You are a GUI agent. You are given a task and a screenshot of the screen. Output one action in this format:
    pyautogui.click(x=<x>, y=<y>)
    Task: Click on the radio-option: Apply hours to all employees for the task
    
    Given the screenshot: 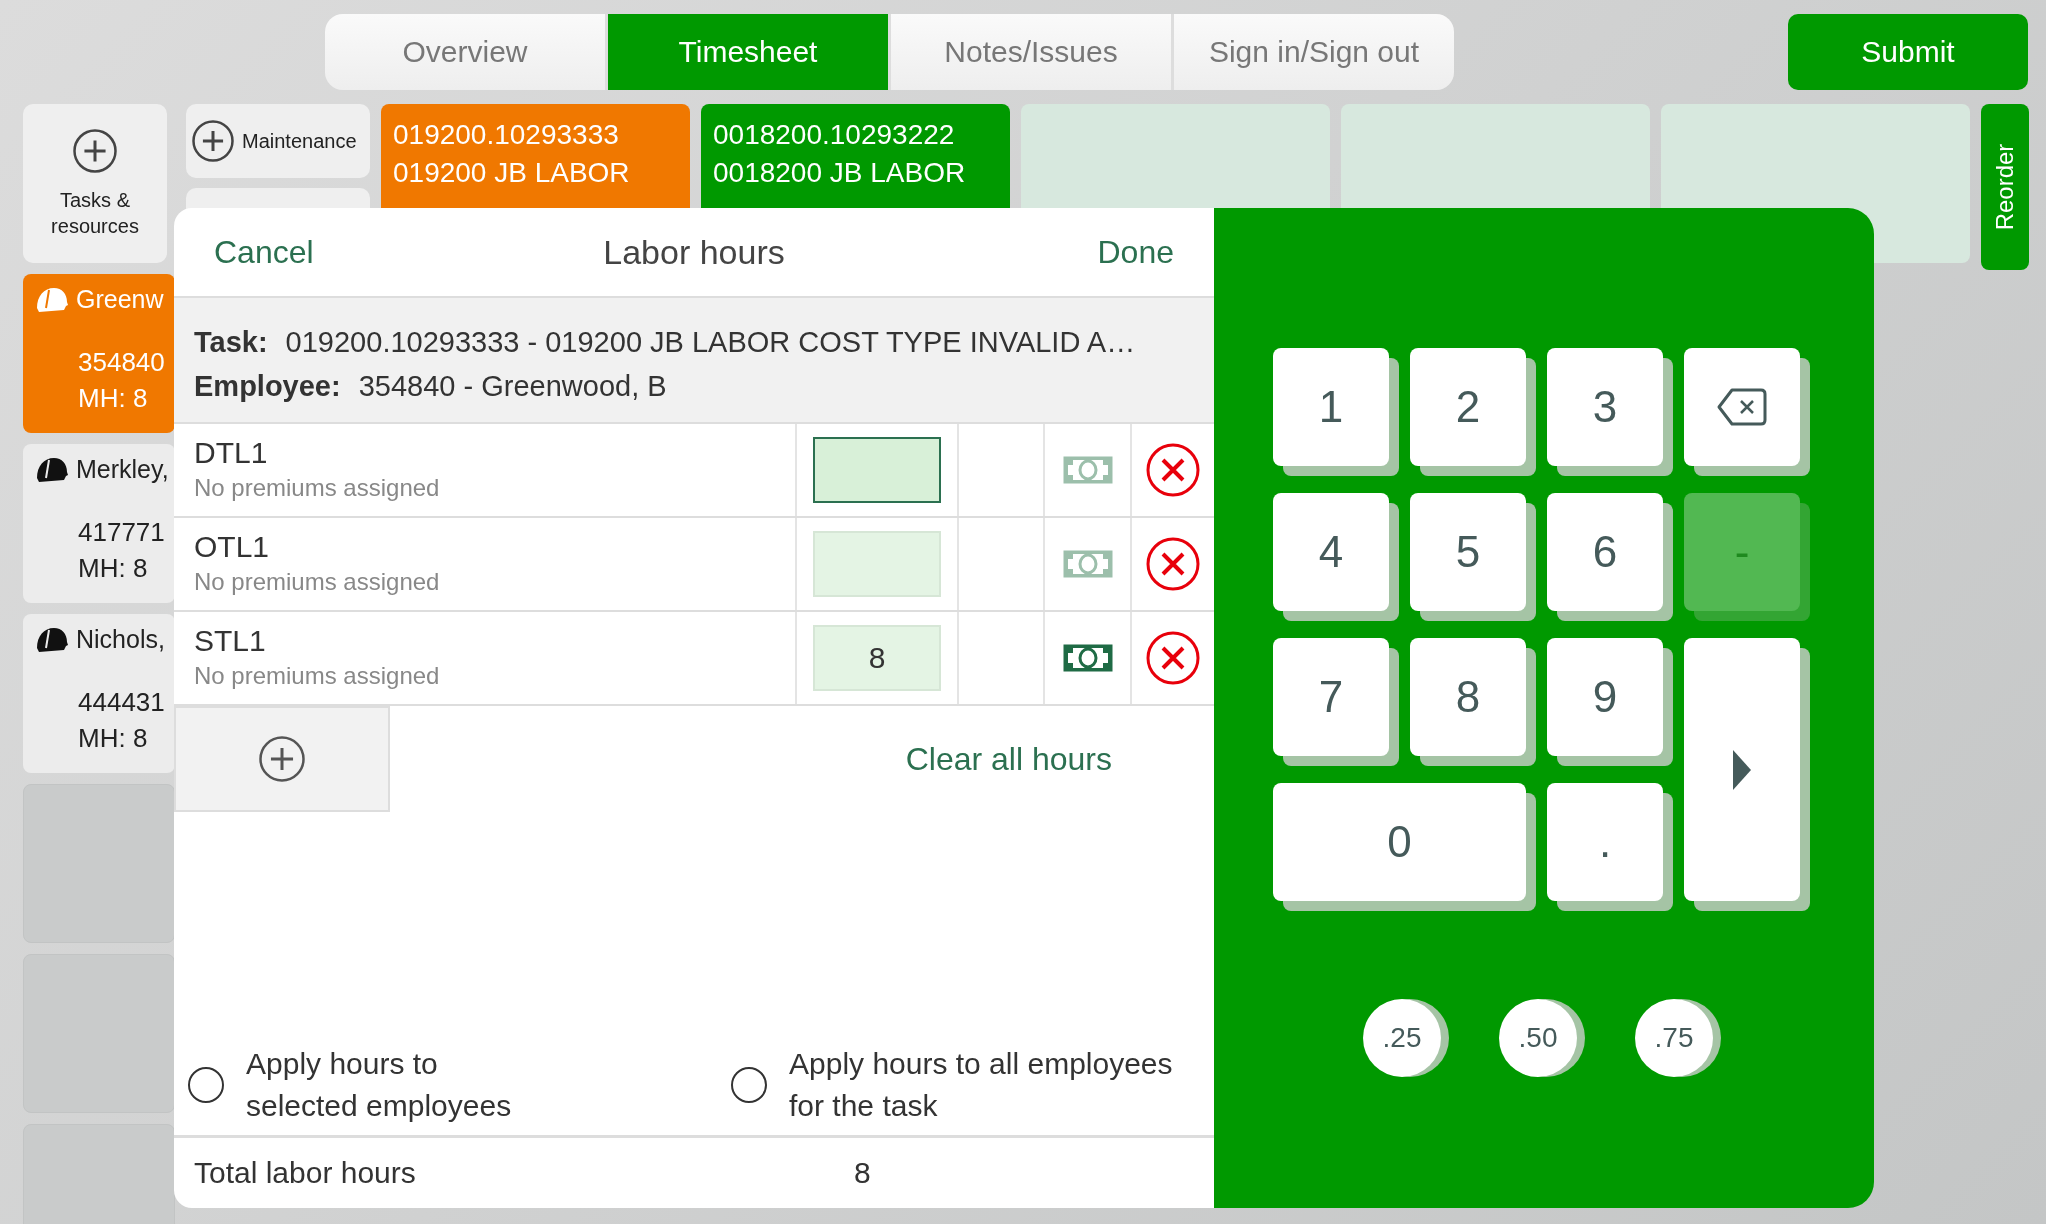 What is the action you would take?
    pyautogui.click(x=962, y=1085)
    